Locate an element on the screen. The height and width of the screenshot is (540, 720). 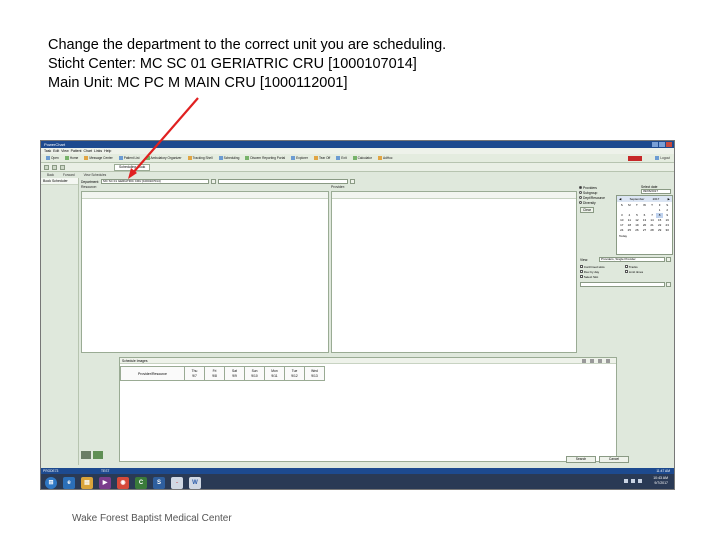
day-column: Tue 9/12 is located at coordinates (295, 373).